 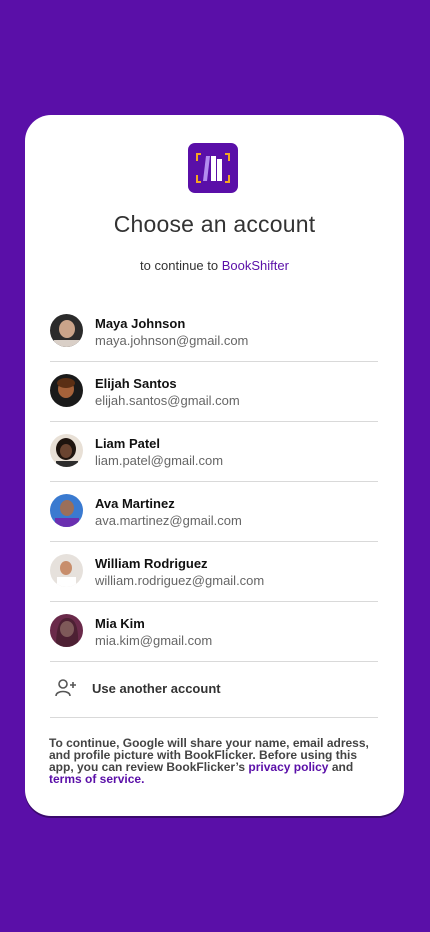 I want to click on account-email: liam.patel@gmail.com, so click(x=159, y=460).